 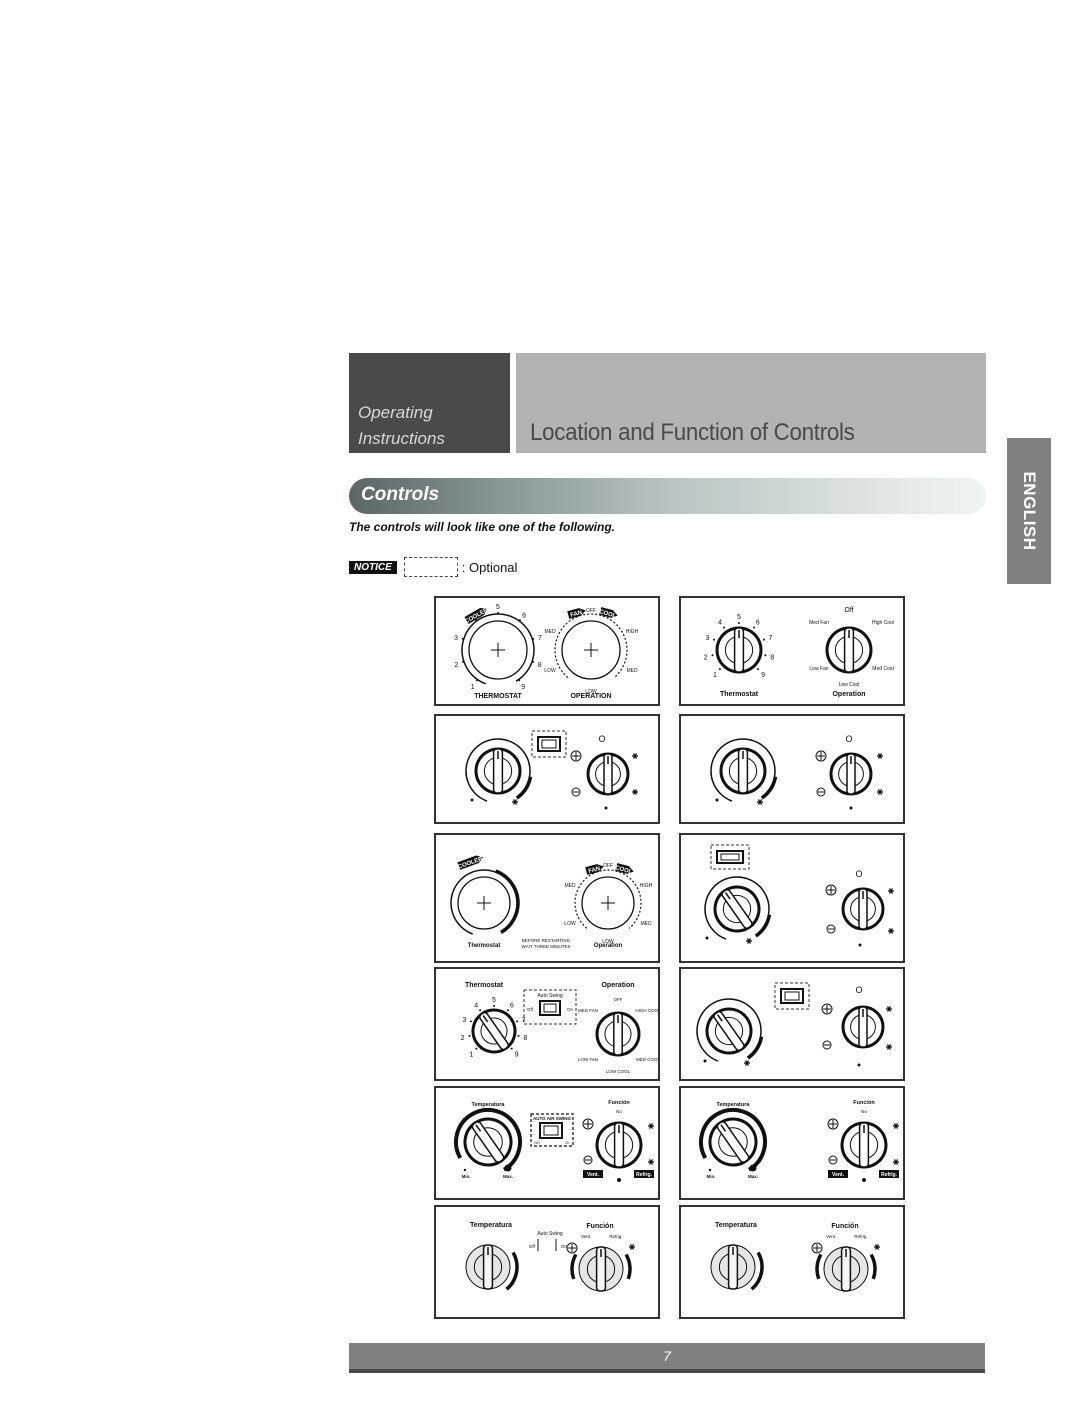 What do you see at coordinates (395, 412) in the screenshot?
I see `section-label-line1: Operating` at bounding box center [395, 412].